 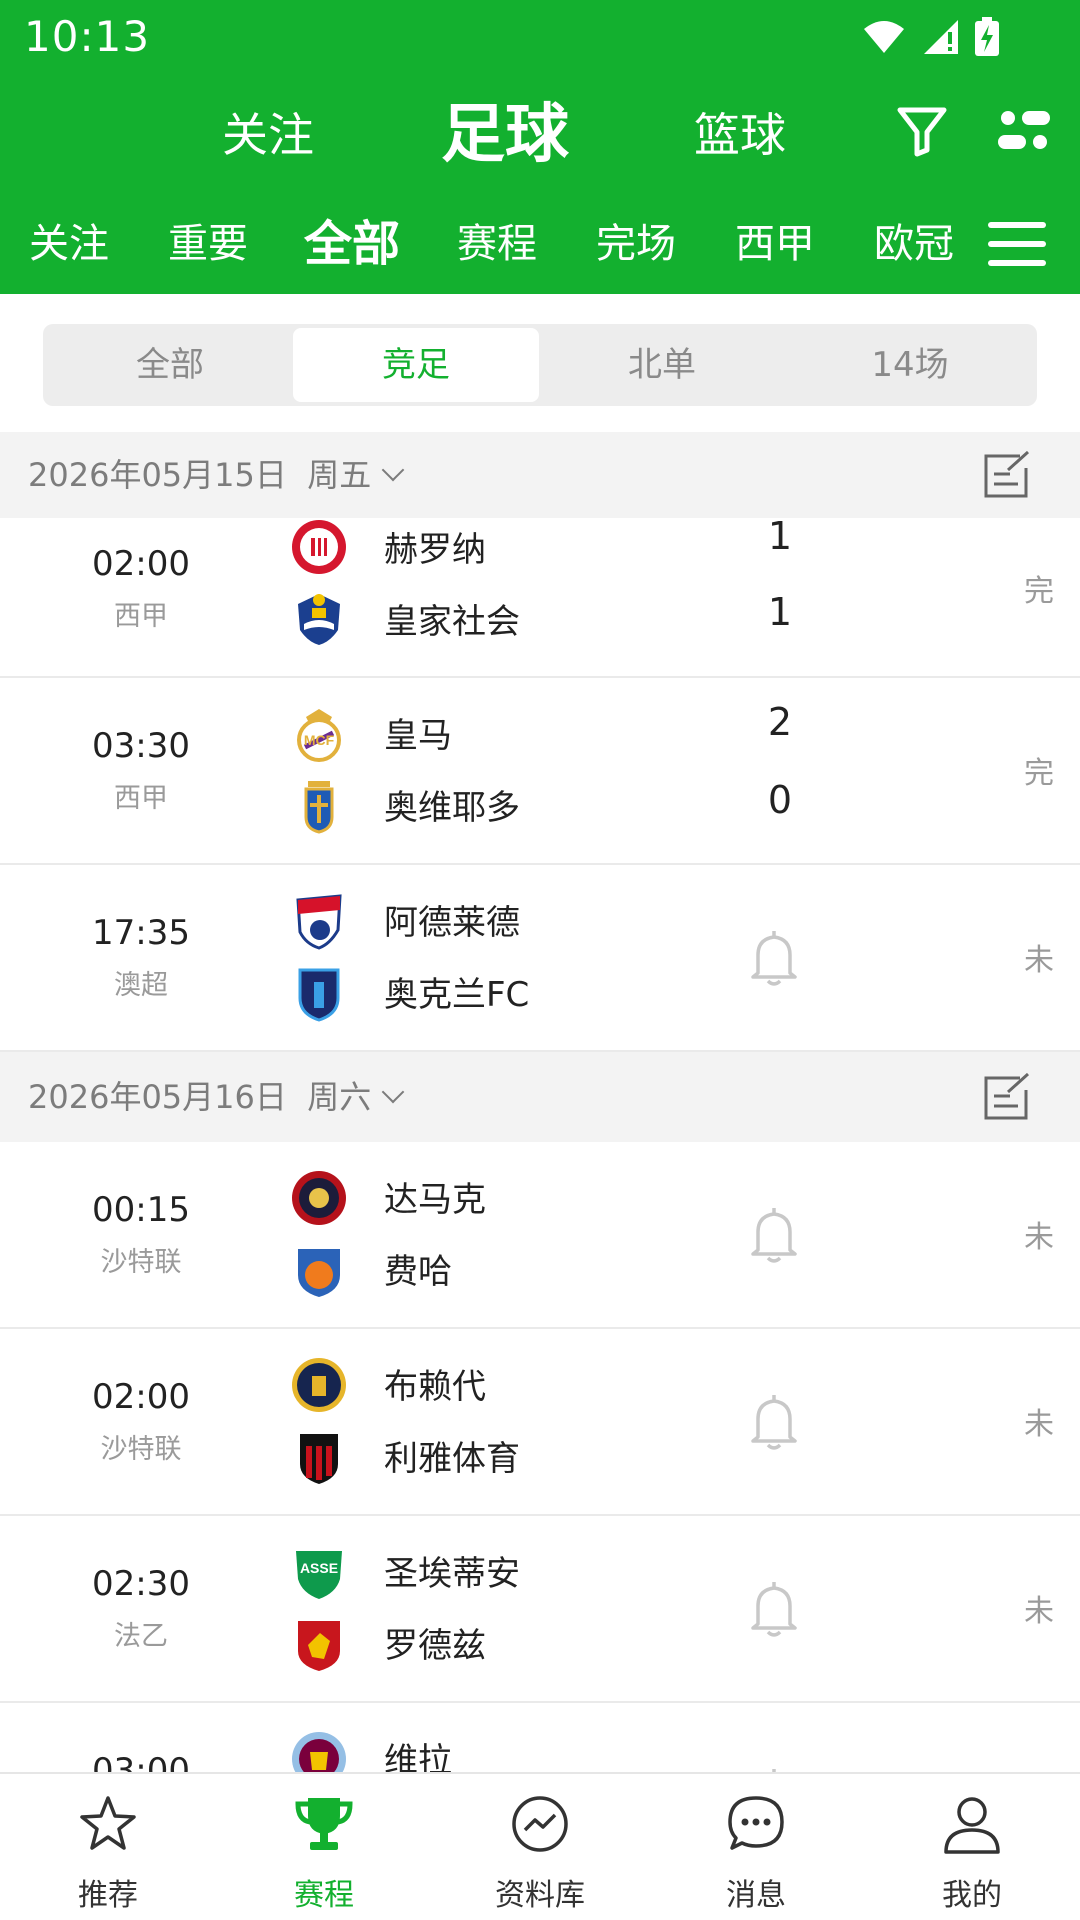 I want to click on buraidah-logo, so click(x=319, y=1385).